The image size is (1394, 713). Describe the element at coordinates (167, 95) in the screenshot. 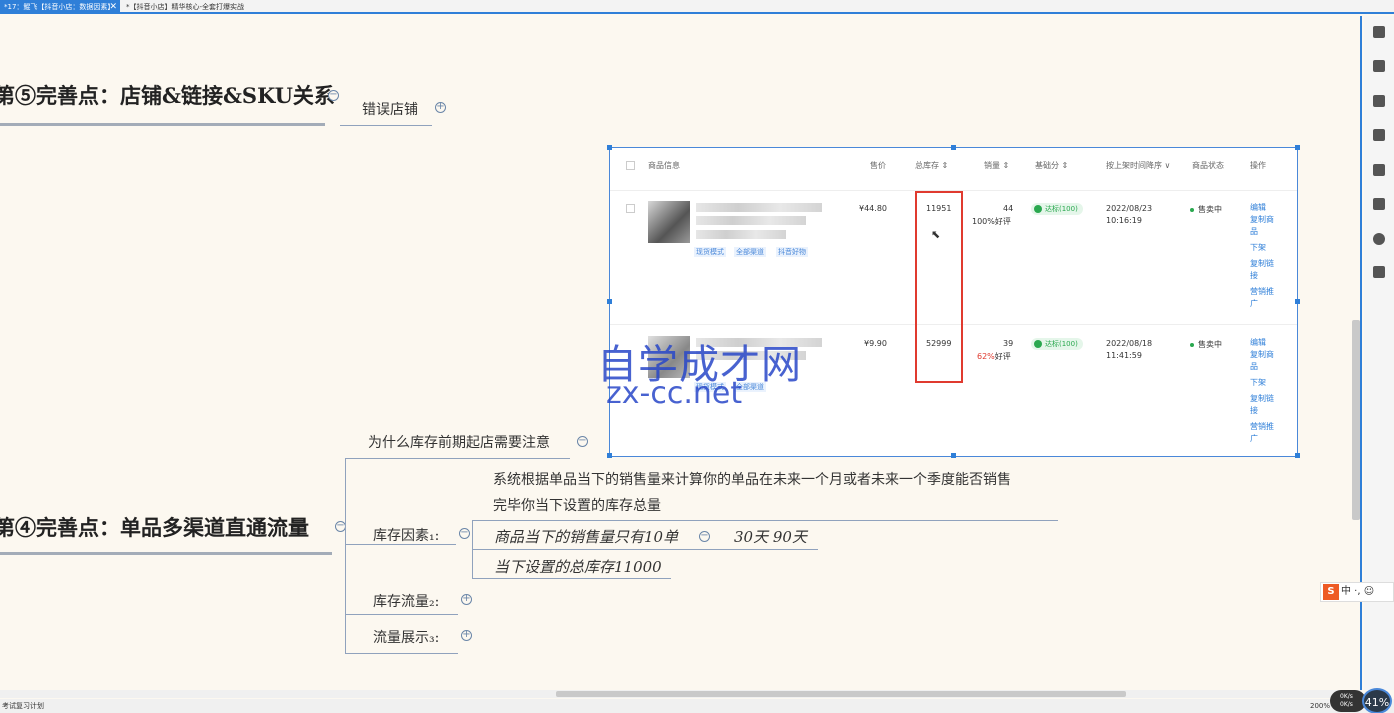

I see `topic5-title: 第⑤完善点：店铺&链接&SKU关系` at that location.